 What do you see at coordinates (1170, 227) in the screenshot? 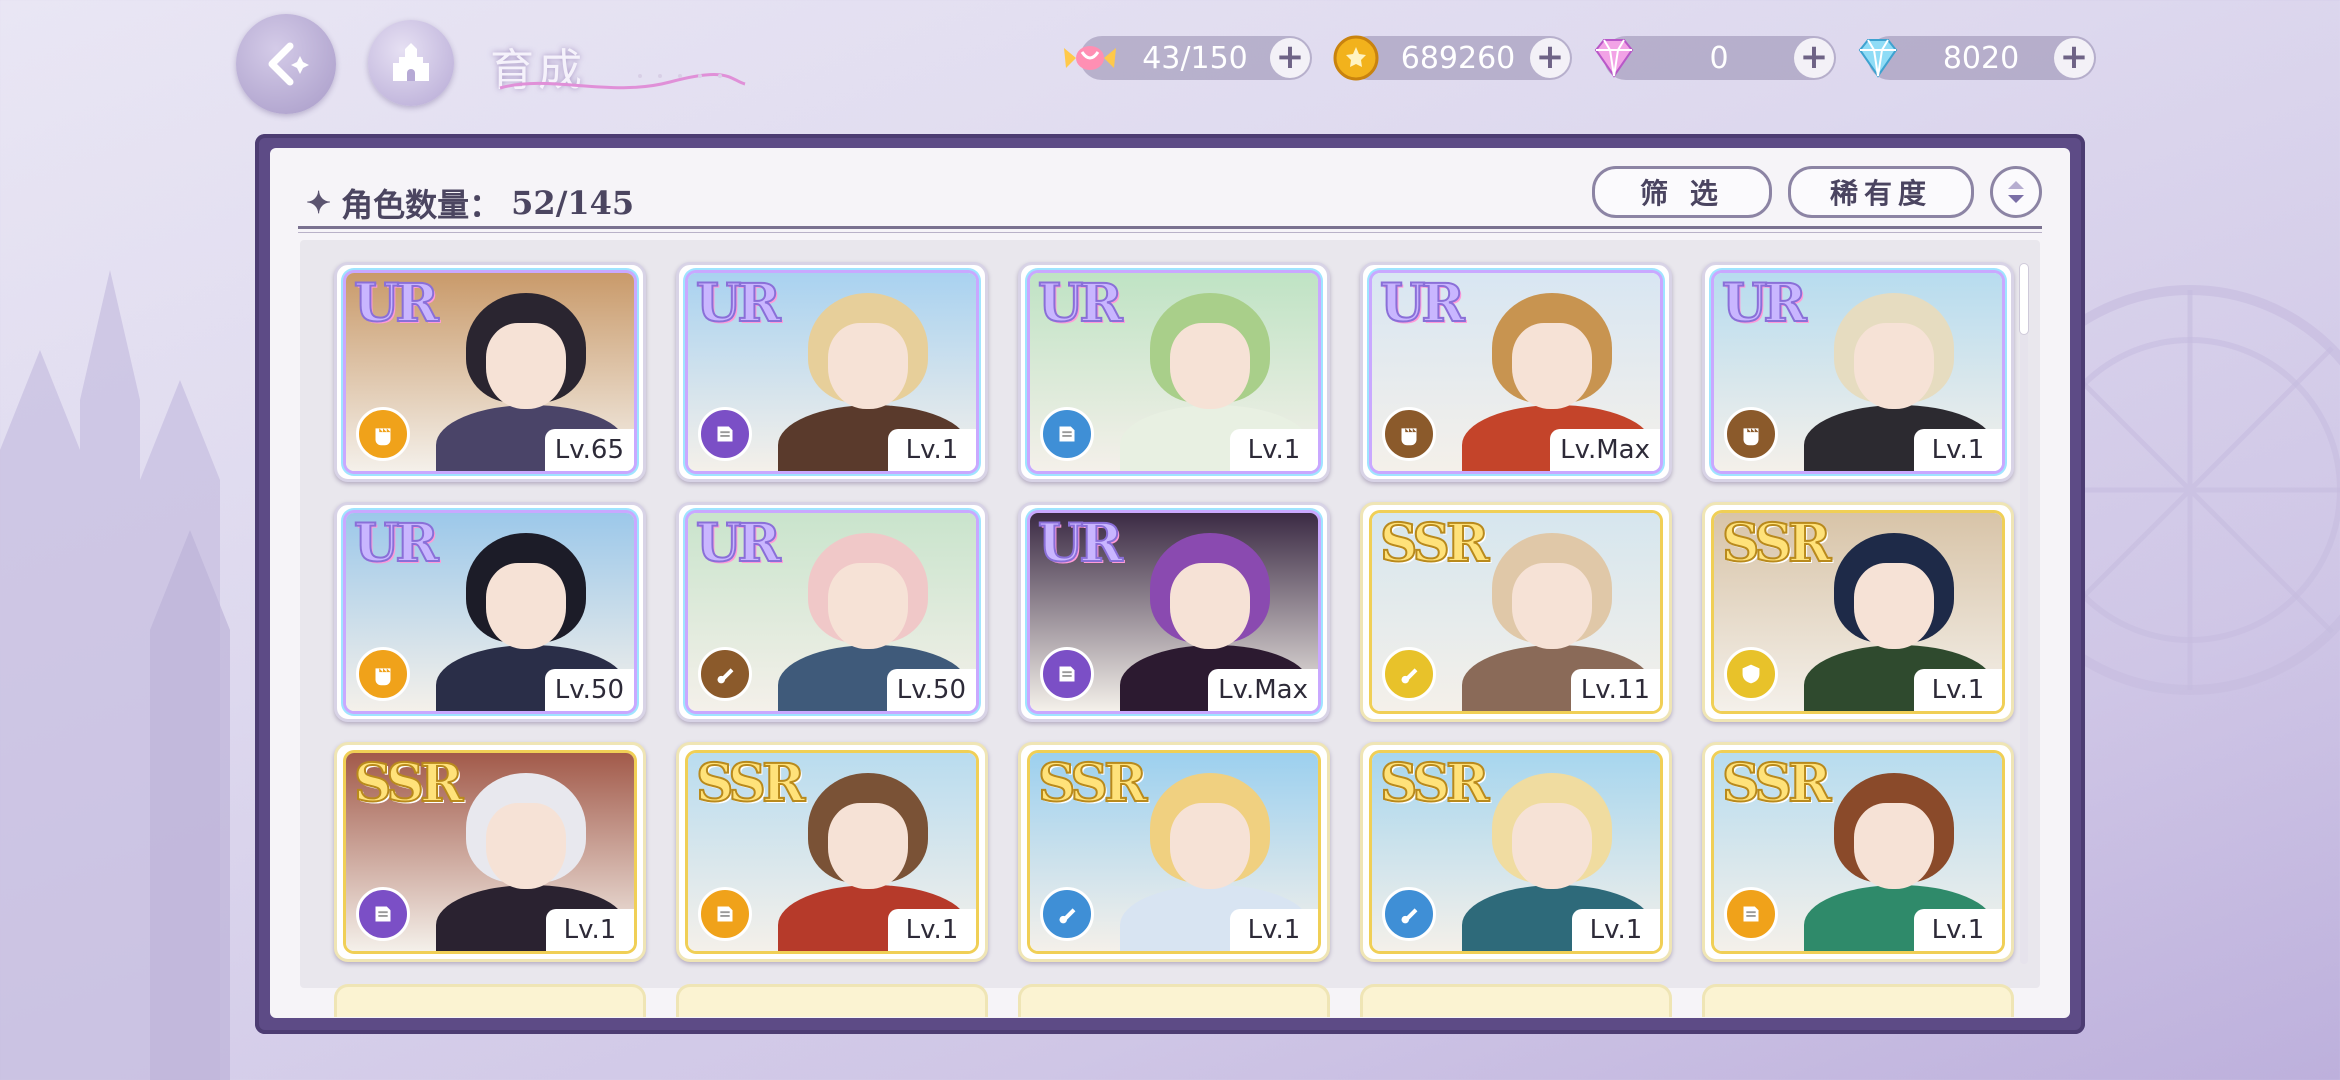
I see `header-divider` at bounding box center [1170, 227].